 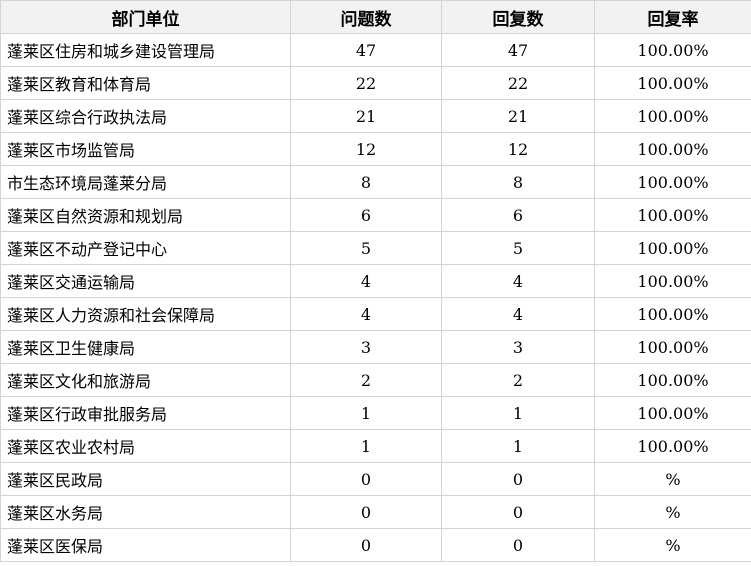 I want to click on header-replies: 回复数, so click(x=518, y=17).